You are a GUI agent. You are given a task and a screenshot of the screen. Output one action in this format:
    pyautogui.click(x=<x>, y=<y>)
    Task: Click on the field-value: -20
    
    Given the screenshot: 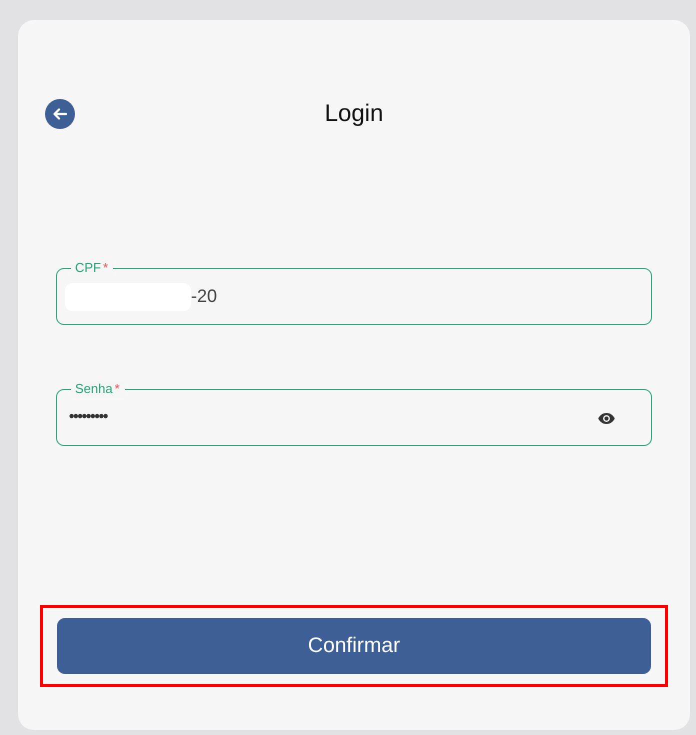 What is the action you would take?
    pyautogui.click(x=204, y=296)
    